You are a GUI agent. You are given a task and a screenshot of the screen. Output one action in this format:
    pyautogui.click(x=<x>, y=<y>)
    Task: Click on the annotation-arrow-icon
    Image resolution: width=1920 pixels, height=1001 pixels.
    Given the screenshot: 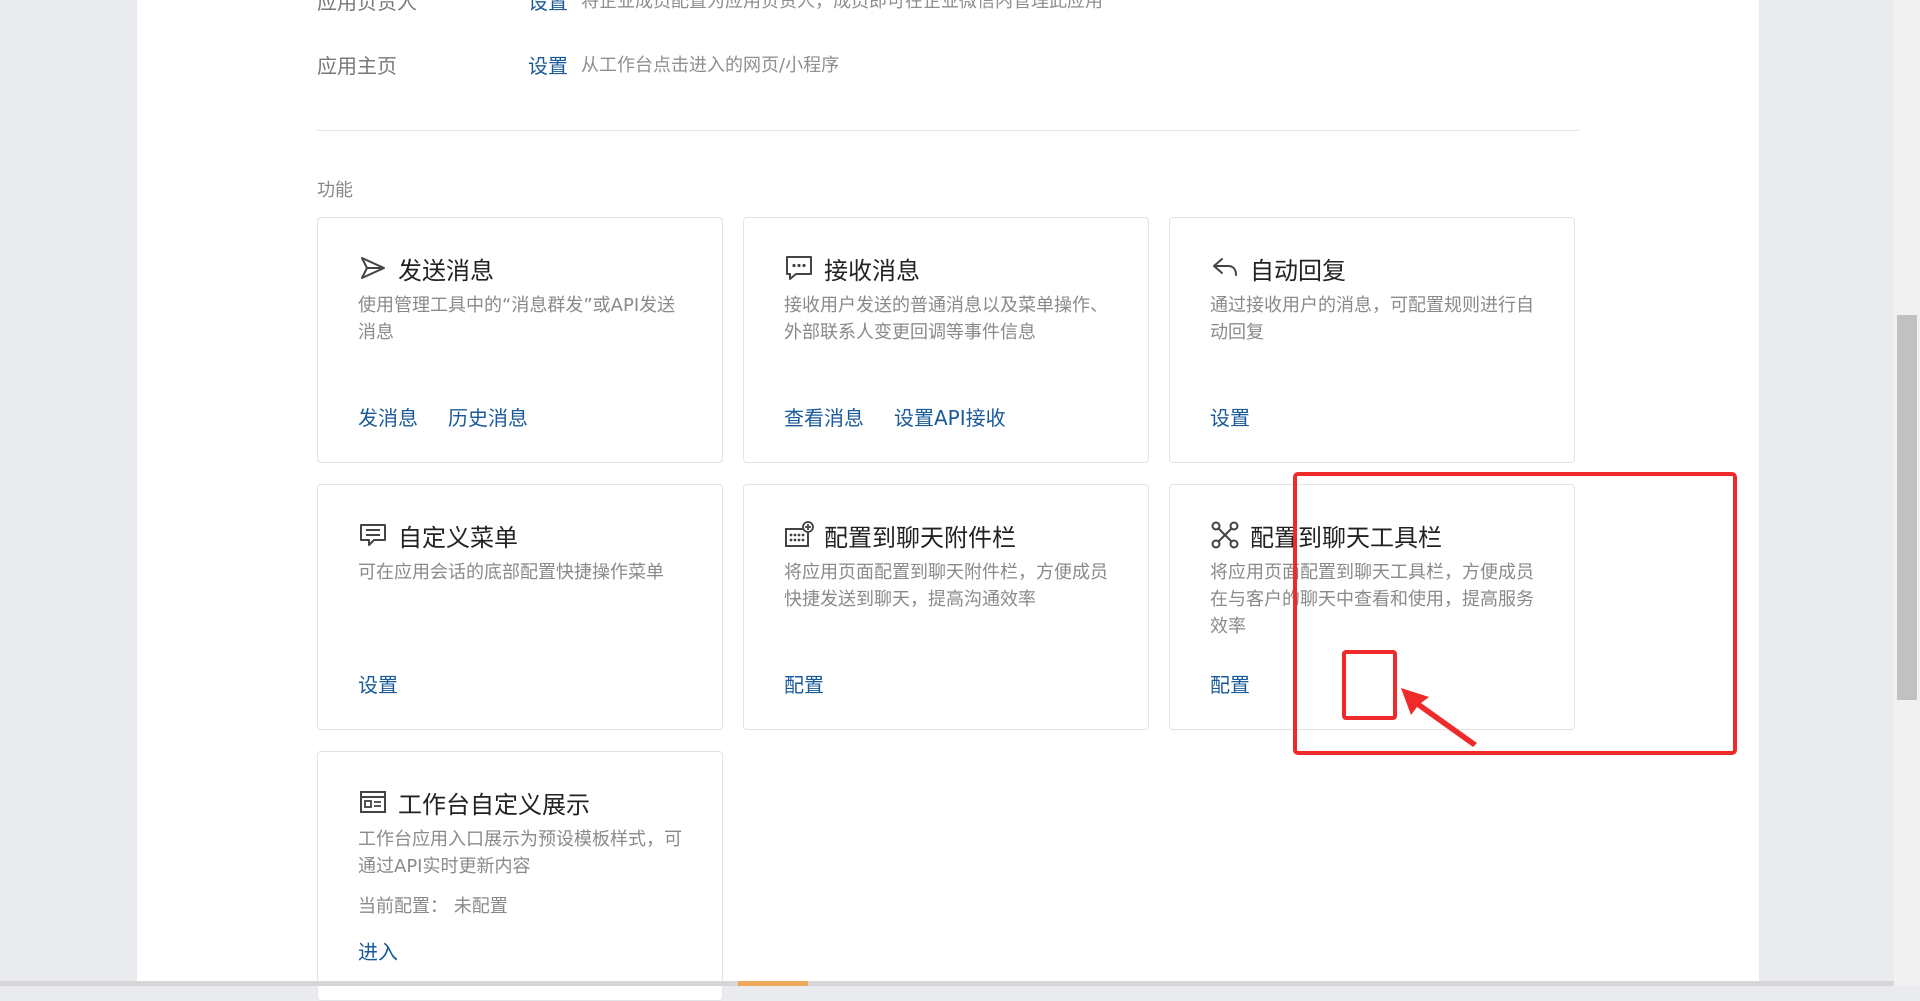 What is the action you would take?
    pyautogui.click(x=1439, y=717)
    